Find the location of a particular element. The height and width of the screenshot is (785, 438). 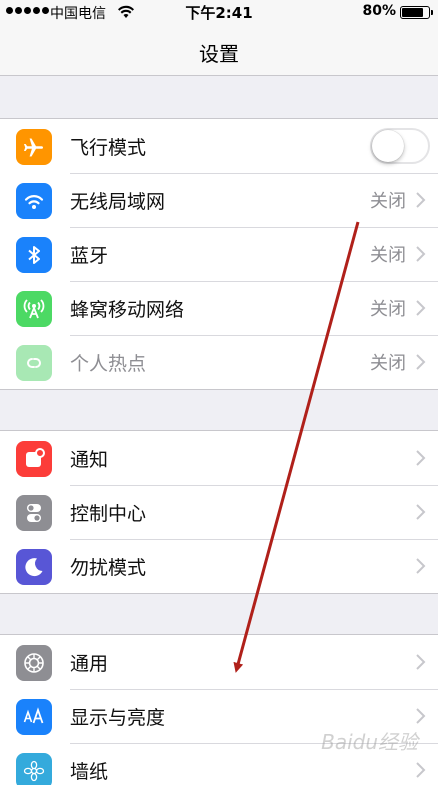

moon-icon is located at coordinates (34, 567).